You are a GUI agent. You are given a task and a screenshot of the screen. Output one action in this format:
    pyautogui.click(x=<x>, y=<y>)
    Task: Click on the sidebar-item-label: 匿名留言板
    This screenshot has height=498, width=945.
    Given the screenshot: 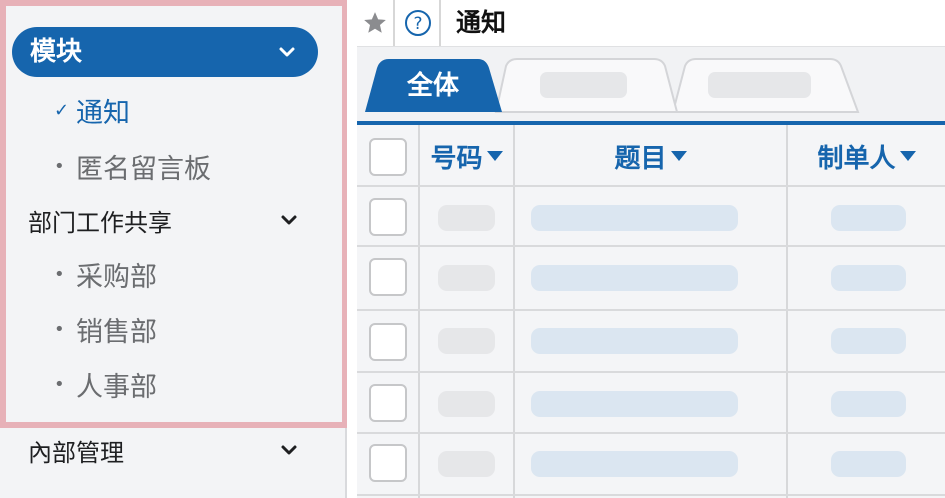 What is the action you would take?
    pyautogui.click(x=143, y=169)
    